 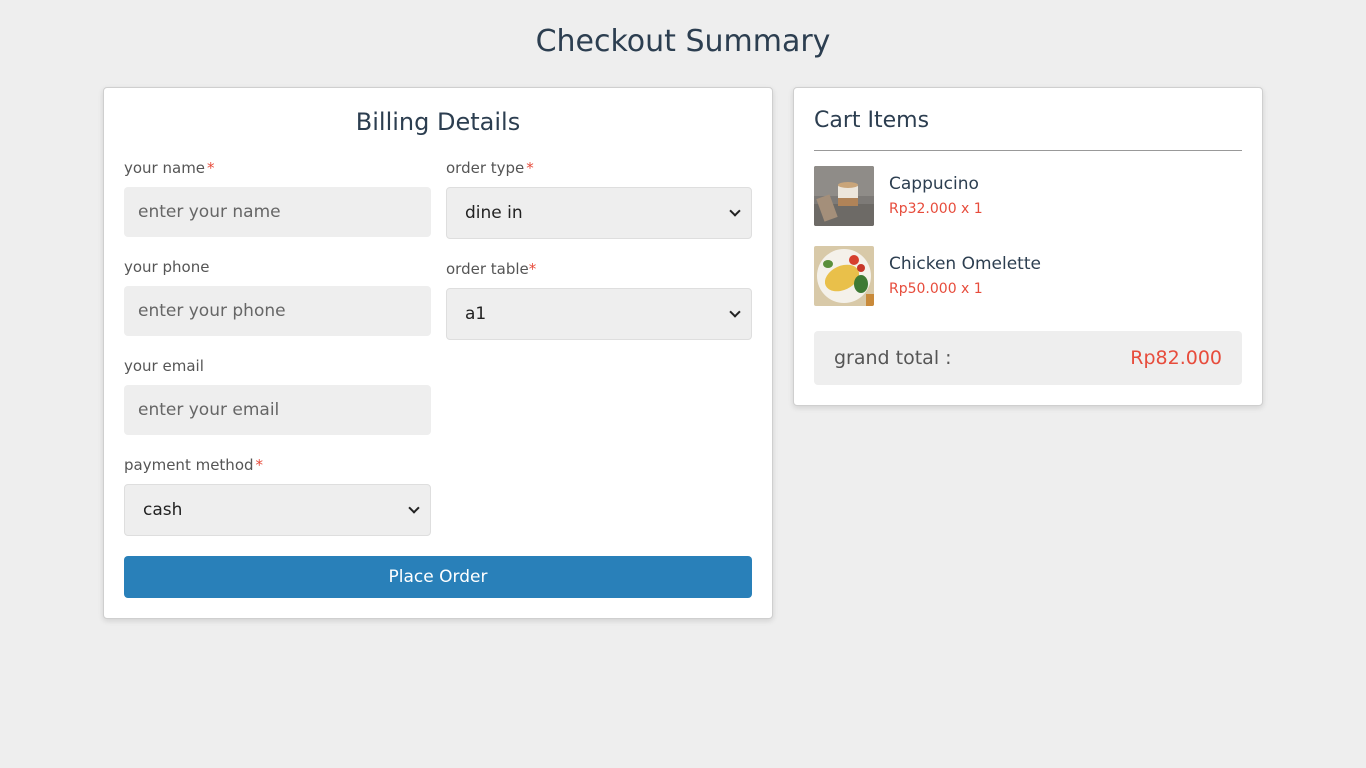 I want to click on grand-total-label: grand total :, so click(x=893, y=358).